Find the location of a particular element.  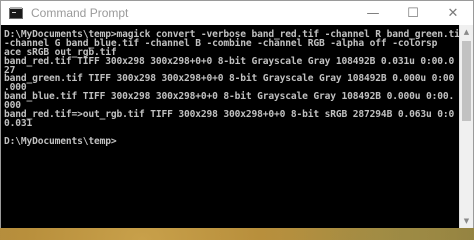

console-line: 0.031 is located at coordinates (18, 123).